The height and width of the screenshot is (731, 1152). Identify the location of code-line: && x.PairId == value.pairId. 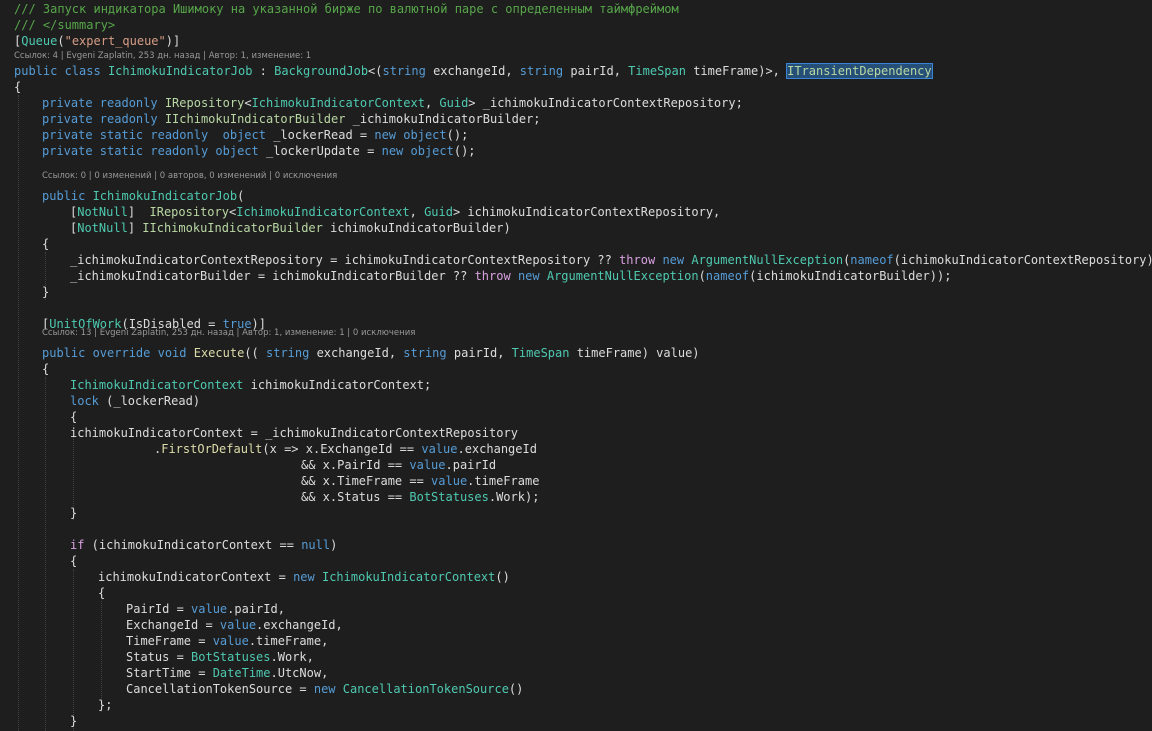
(576, 465).